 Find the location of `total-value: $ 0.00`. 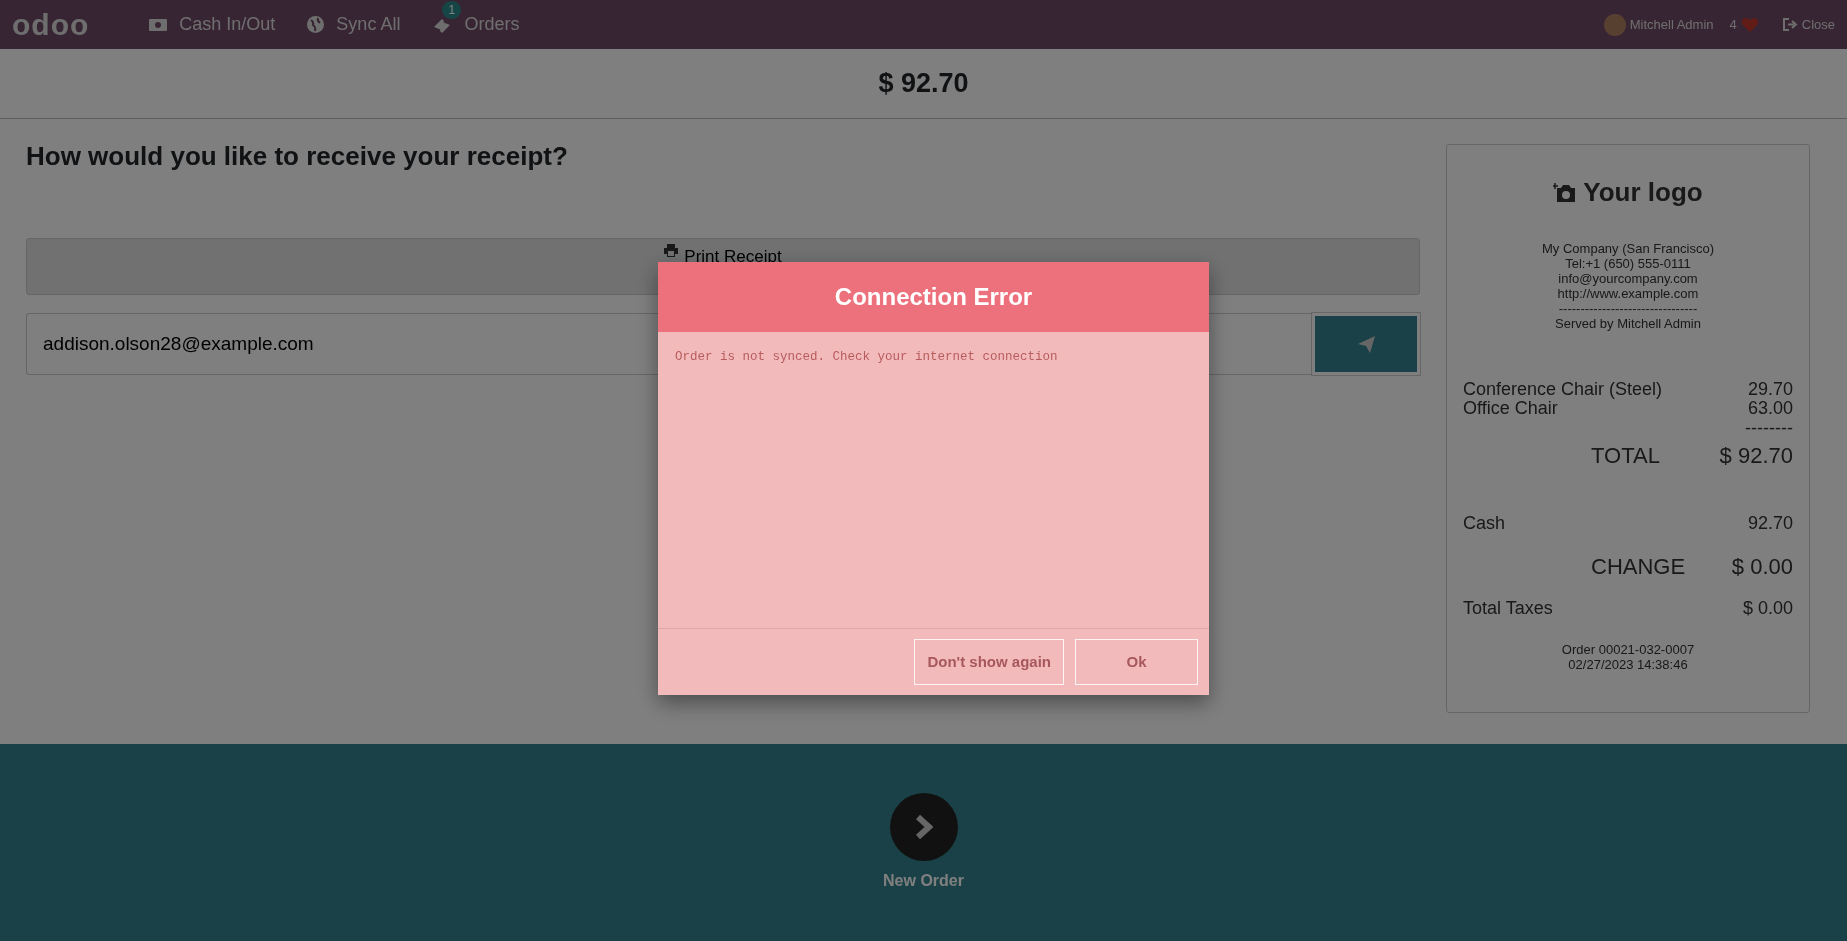

total-value: $ 0.00 is located at coordinates (1762, 566).